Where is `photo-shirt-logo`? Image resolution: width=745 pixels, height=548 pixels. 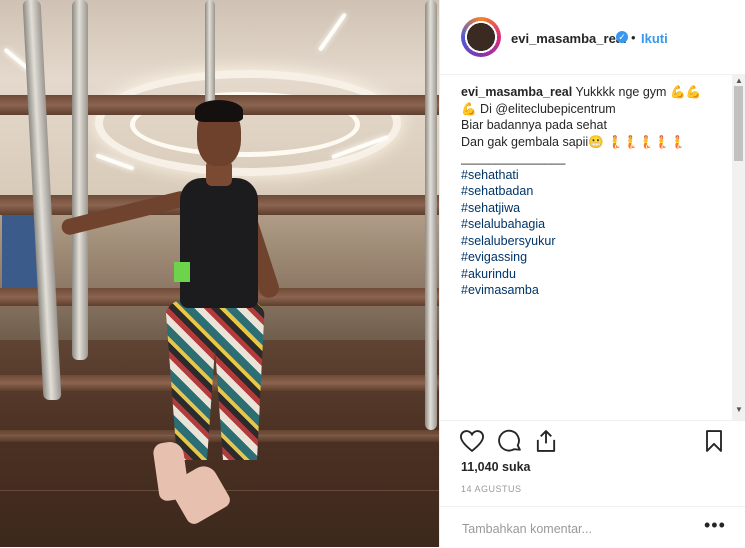
photo-shirt-logo is located at coordinates (182, 272).